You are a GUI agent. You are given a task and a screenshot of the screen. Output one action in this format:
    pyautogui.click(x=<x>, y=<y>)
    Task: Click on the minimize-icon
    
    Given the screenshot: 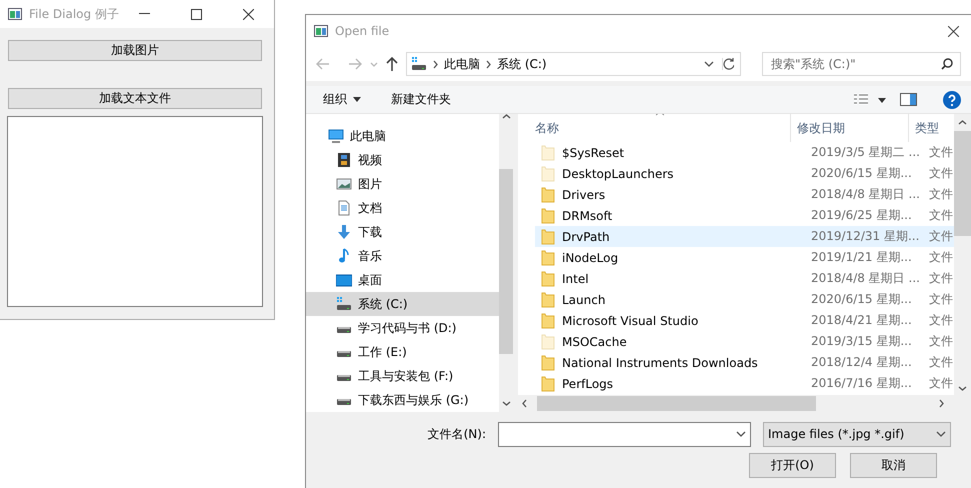 What is the action you would take?
    pyautogui.click(x=144, y=14)
    